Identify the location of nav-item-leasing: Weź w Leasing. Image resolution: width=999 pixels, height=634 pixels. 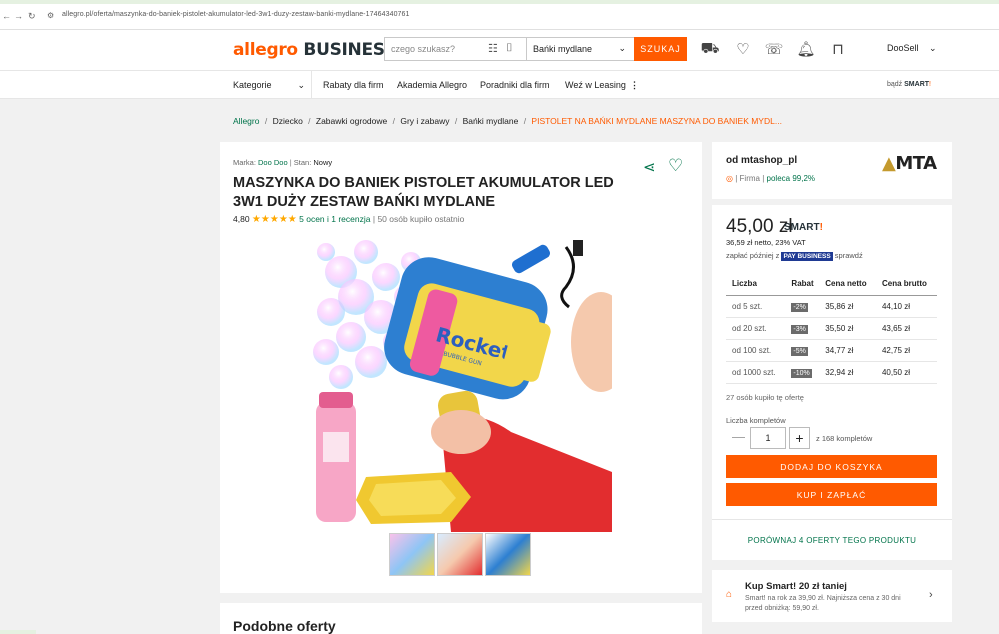
(595, 85).